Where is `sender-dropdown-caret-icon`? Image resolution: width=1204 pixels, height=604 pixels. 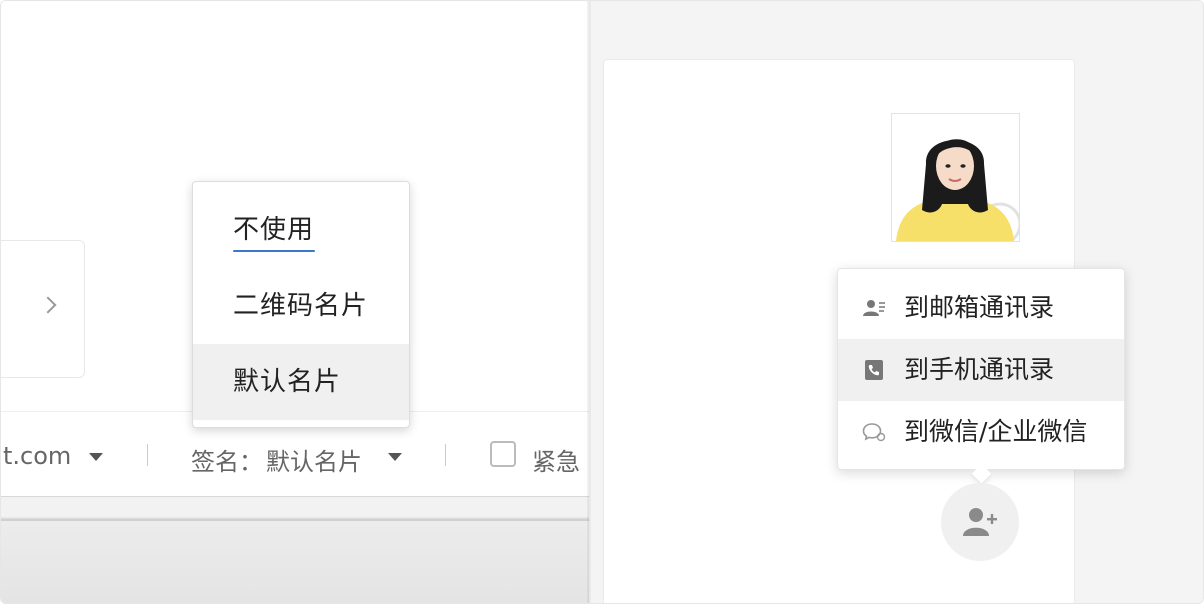
sender-dropdown-caret-icon is located at coordinates (96, 457).